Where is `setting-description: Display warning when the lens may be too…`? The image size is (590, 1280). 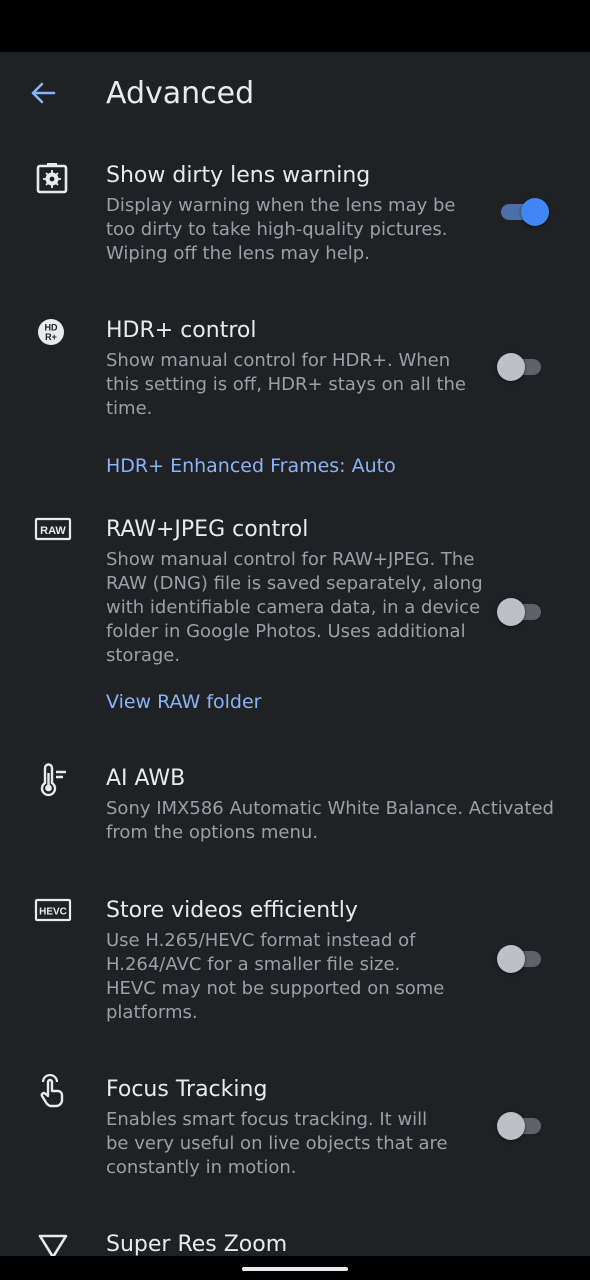 setting-description: Display warning when the lens may be too… is located at coordinates (281, 229).